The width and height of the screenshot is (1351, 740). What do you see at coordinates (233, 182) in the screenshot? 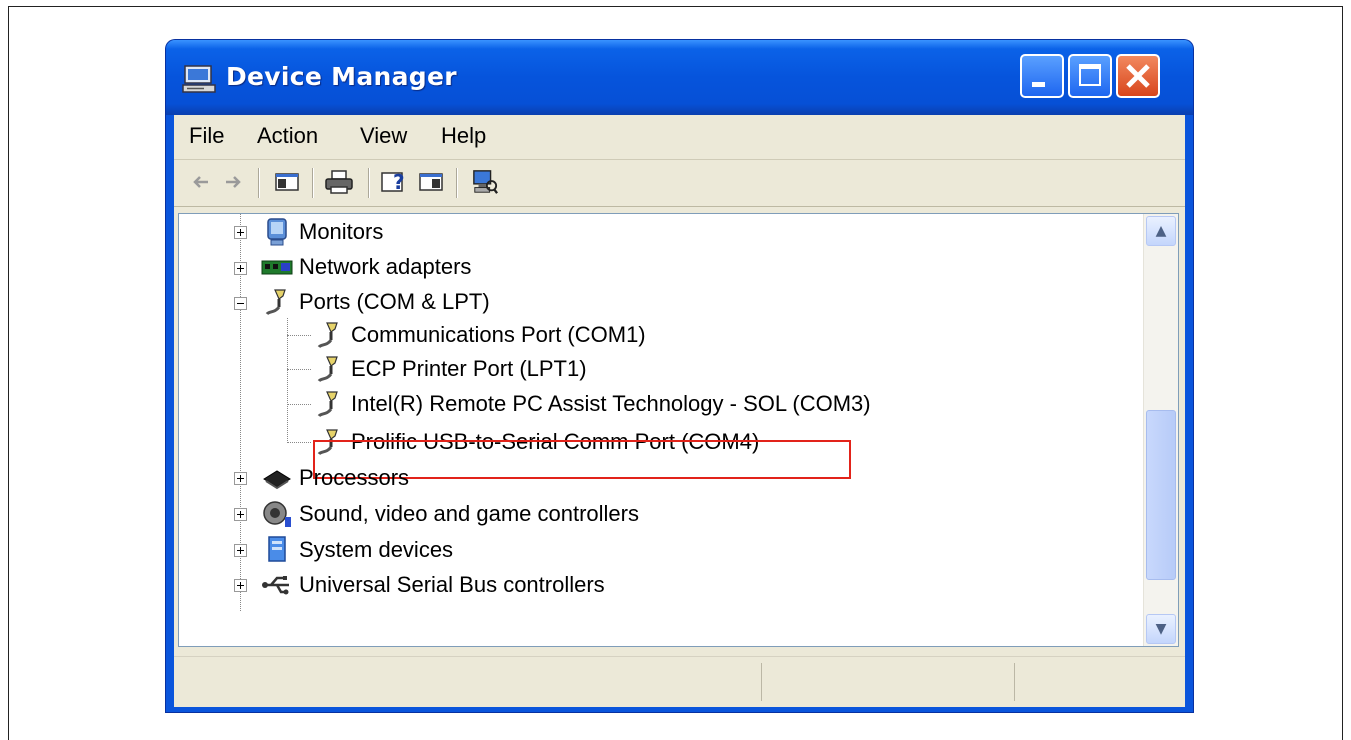
I see `forward-arrow-icon` at bounding box center [233, 182].